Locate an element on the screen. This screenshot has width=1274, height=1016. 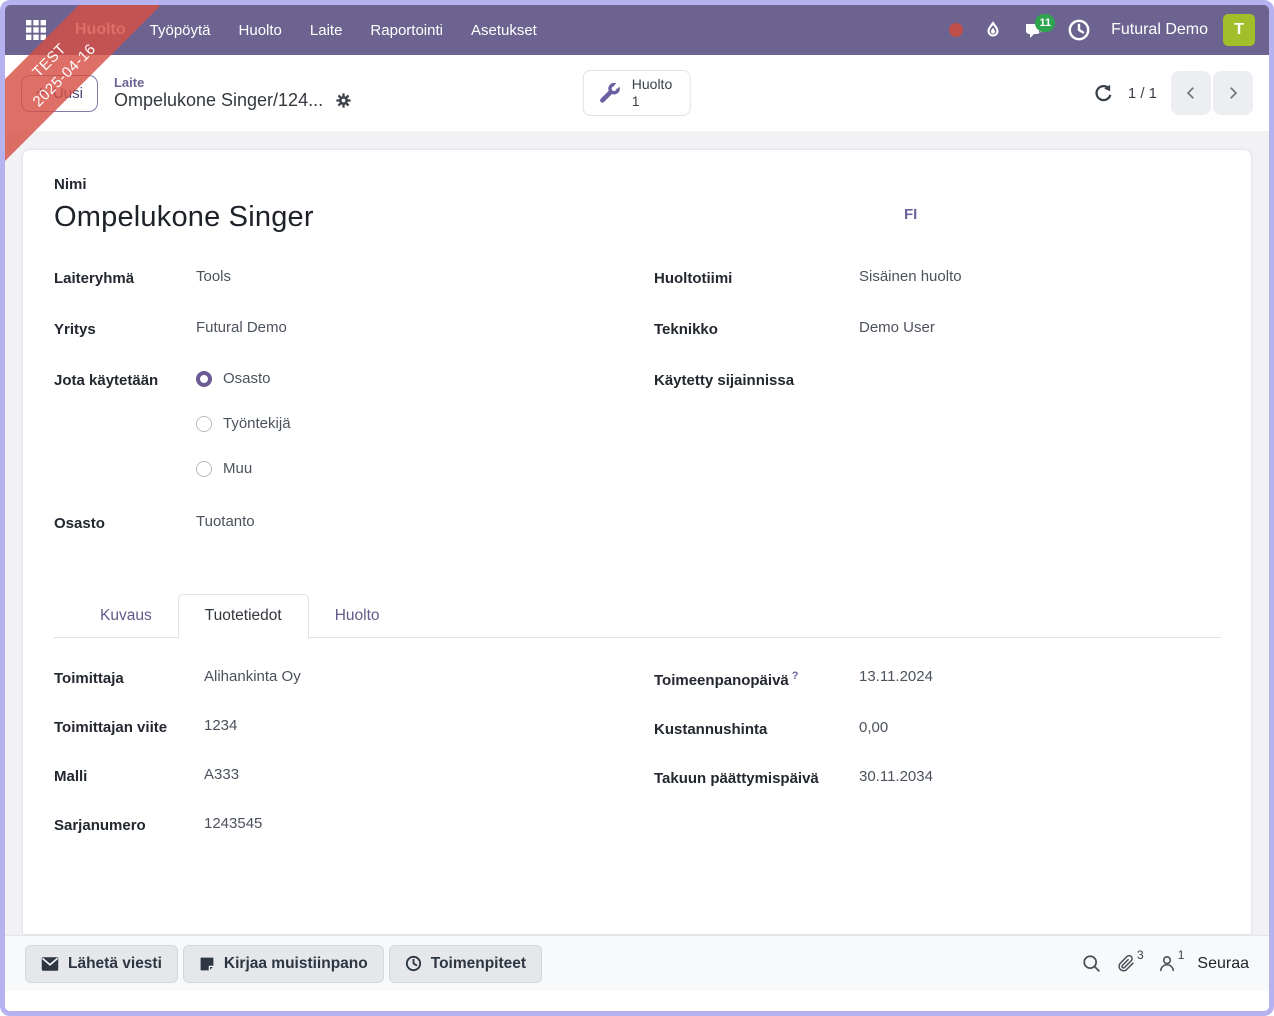
field-value: 0,00 is located at coordinates (873, 728).